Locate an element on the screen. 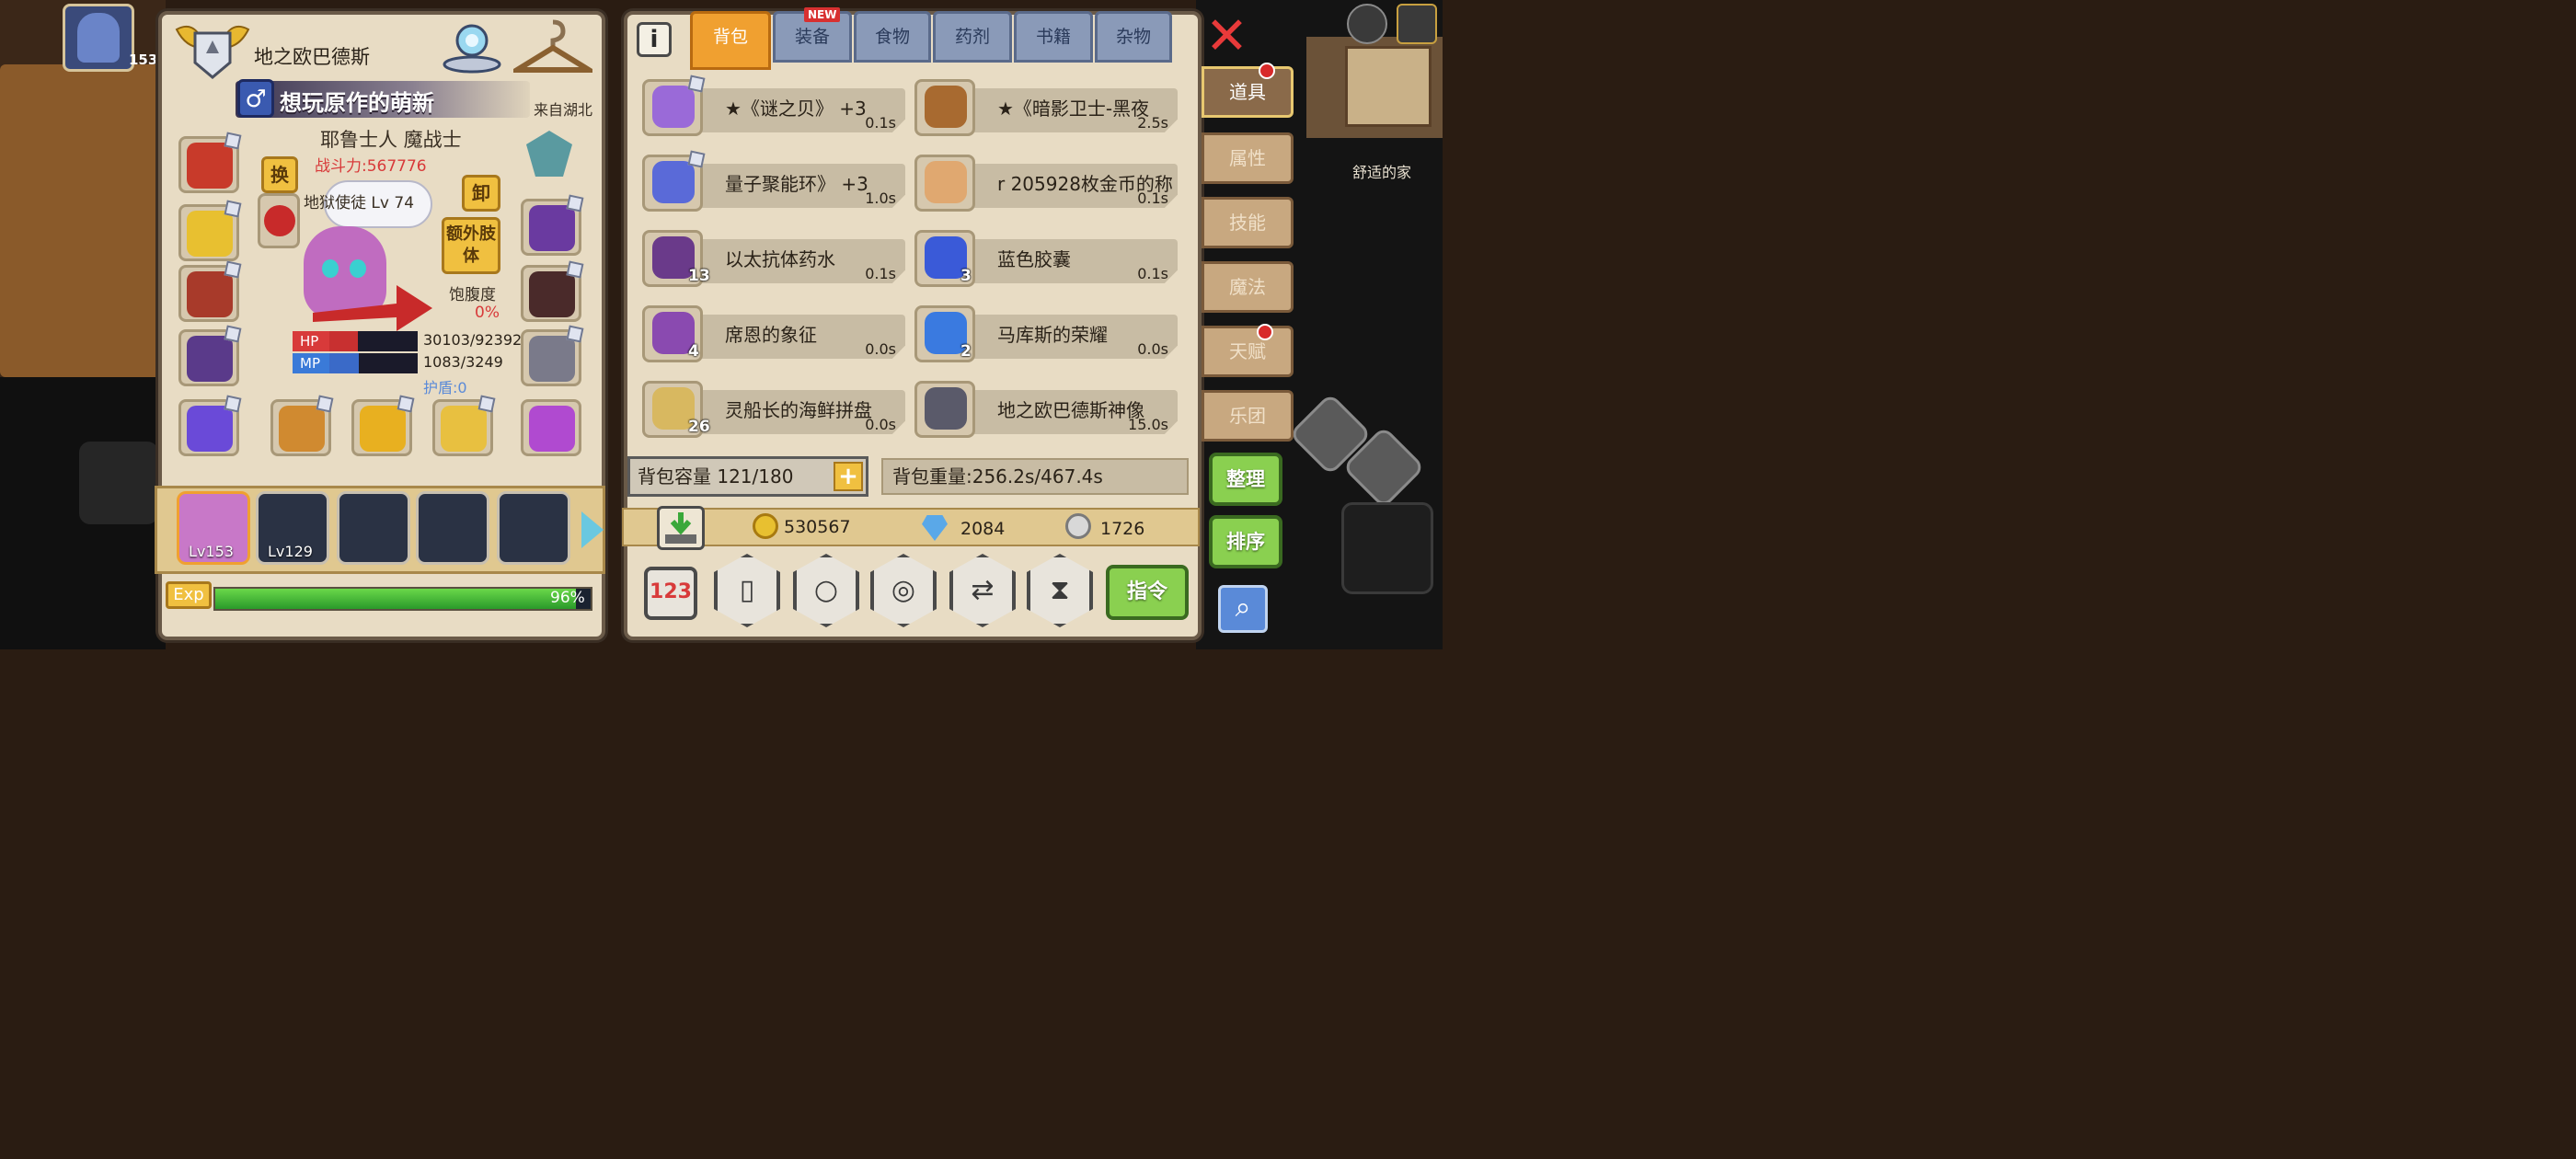 This screenshot has height=1159, width=2576. paw-icon is located at coordinates (279, 220).